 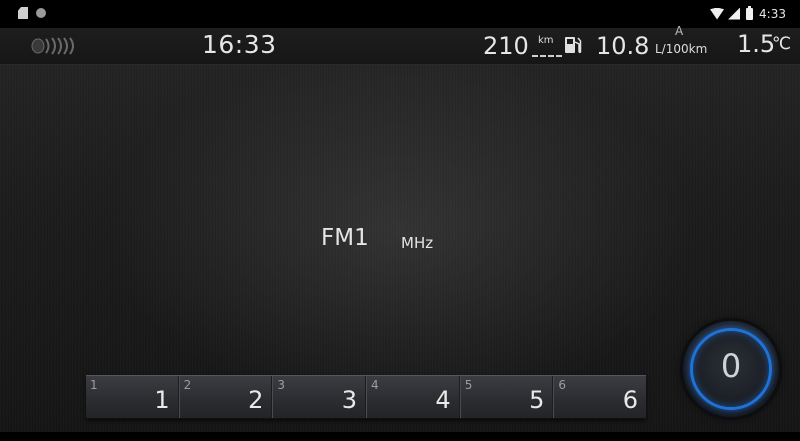 What do you see at coordinates (400, 44) in the screenshot?
I see `info-bar: 16:33 210 km 10.8 A L/100km 1.5 ℃` at bounding box center [400, 44].